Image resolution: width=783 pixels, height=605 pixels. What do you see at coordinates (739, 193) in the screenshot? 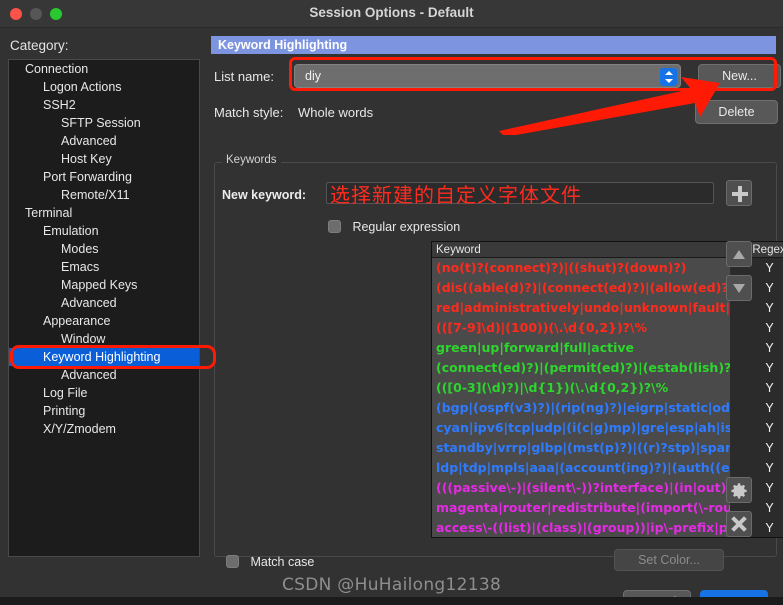
I see `add-keyword-button` at bounding box center [739, 193].